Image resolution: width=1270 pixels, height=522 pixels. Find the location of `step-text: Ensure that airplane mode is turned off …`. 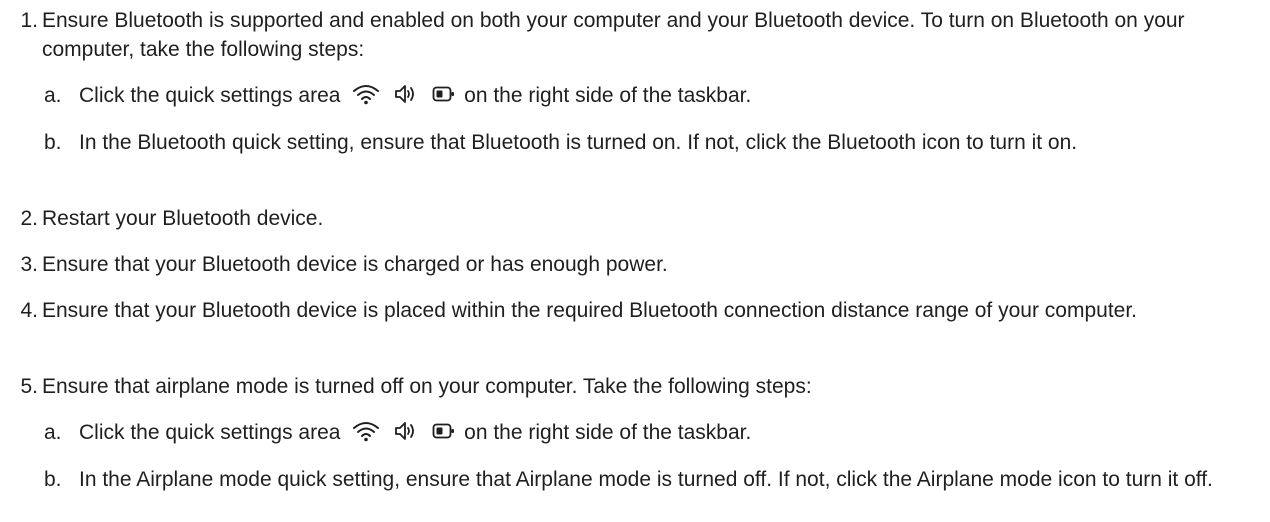

step-text: Ensure that airplane mode is turned off … is located at coordinates (427, 386).